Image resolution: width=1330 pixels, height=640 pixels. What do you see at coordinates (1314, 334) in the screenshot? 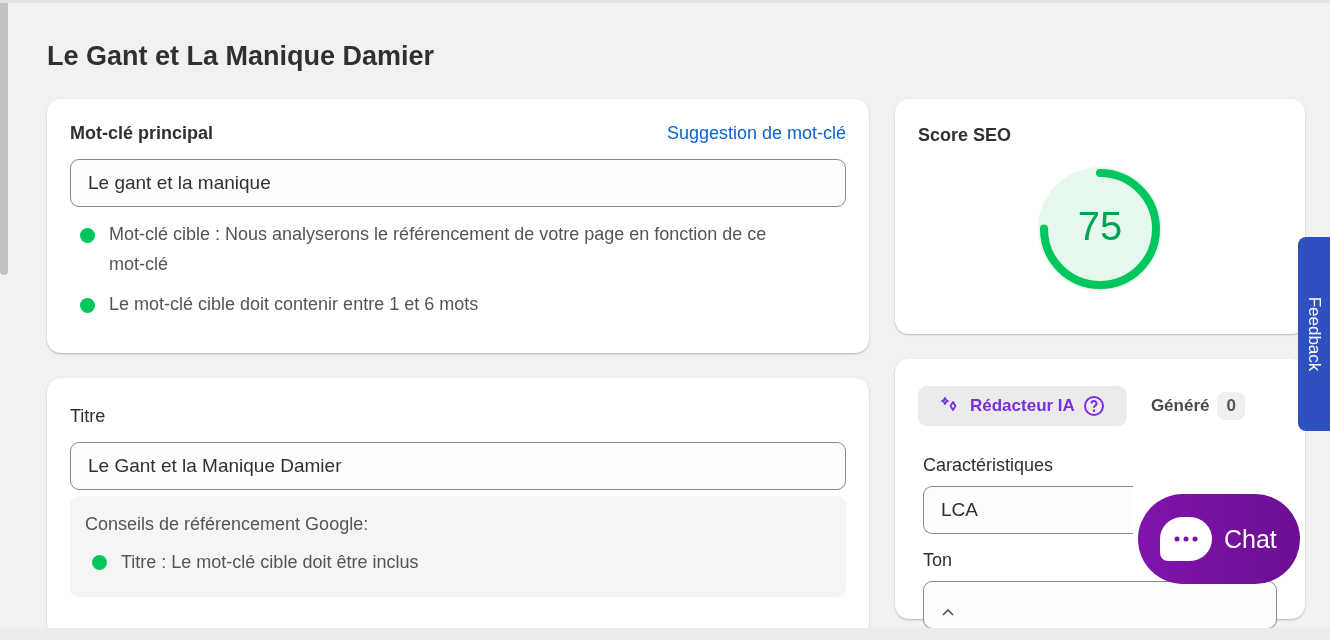
I see `feedback-tab: Feedback` at bounding box center [1314, 334].